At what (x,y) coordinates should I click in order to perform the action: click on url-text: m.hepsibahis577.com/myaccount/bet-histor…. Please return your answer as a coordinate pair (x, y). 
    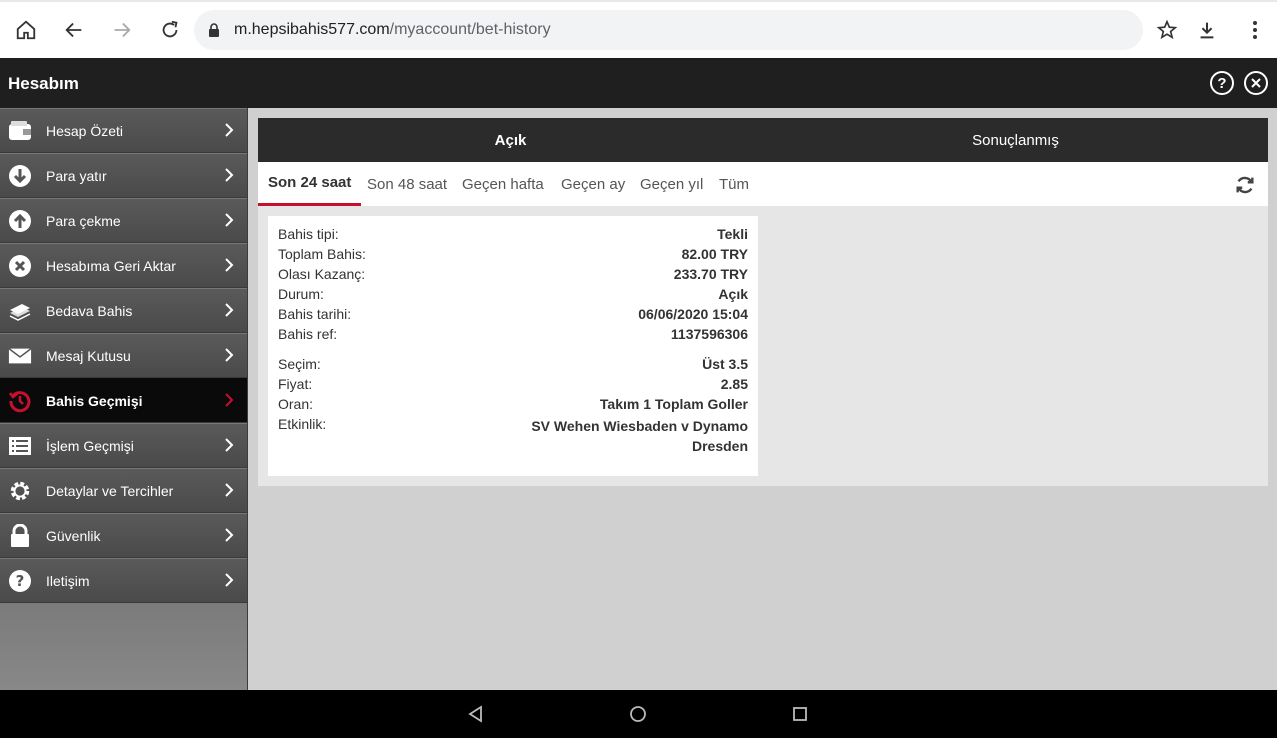
    Looking at the image, I should click on (392, 30).